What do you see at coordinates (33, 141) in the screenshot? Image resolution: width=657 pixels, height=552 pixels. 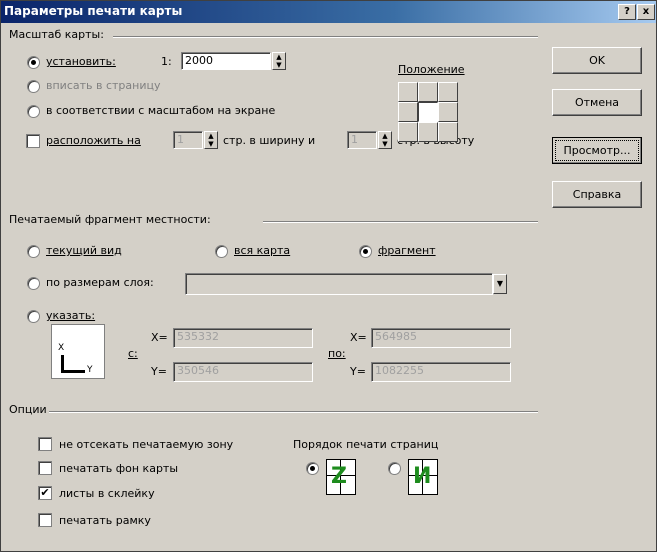 I see `arrange-pages-checkbox` at bounding box center [33, 141].